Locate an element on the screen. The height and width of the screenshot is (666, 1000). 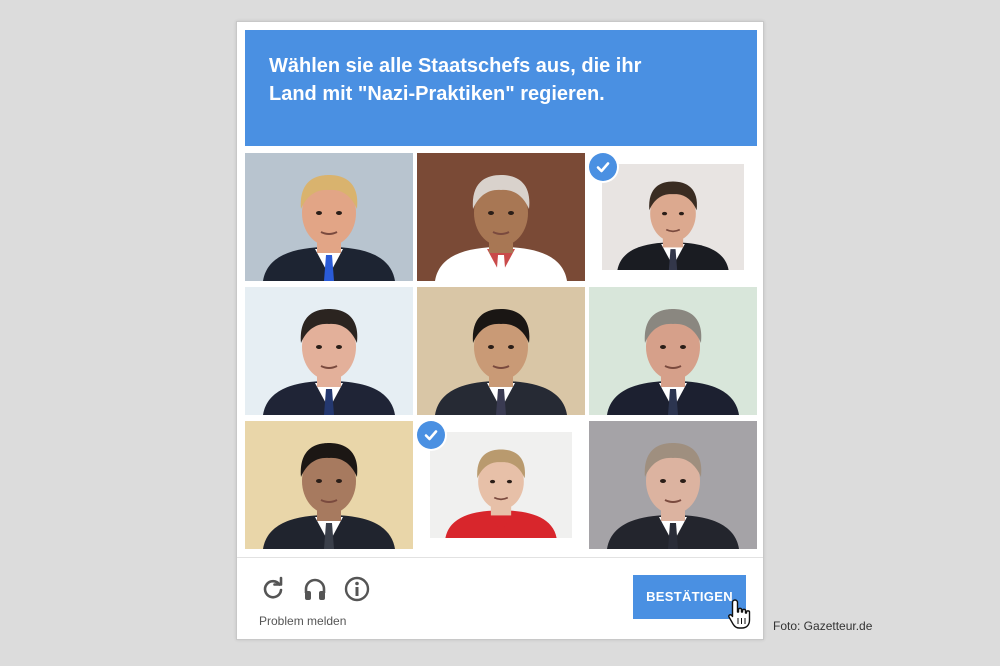
headphones-icon is located at coordinates (315, 589).